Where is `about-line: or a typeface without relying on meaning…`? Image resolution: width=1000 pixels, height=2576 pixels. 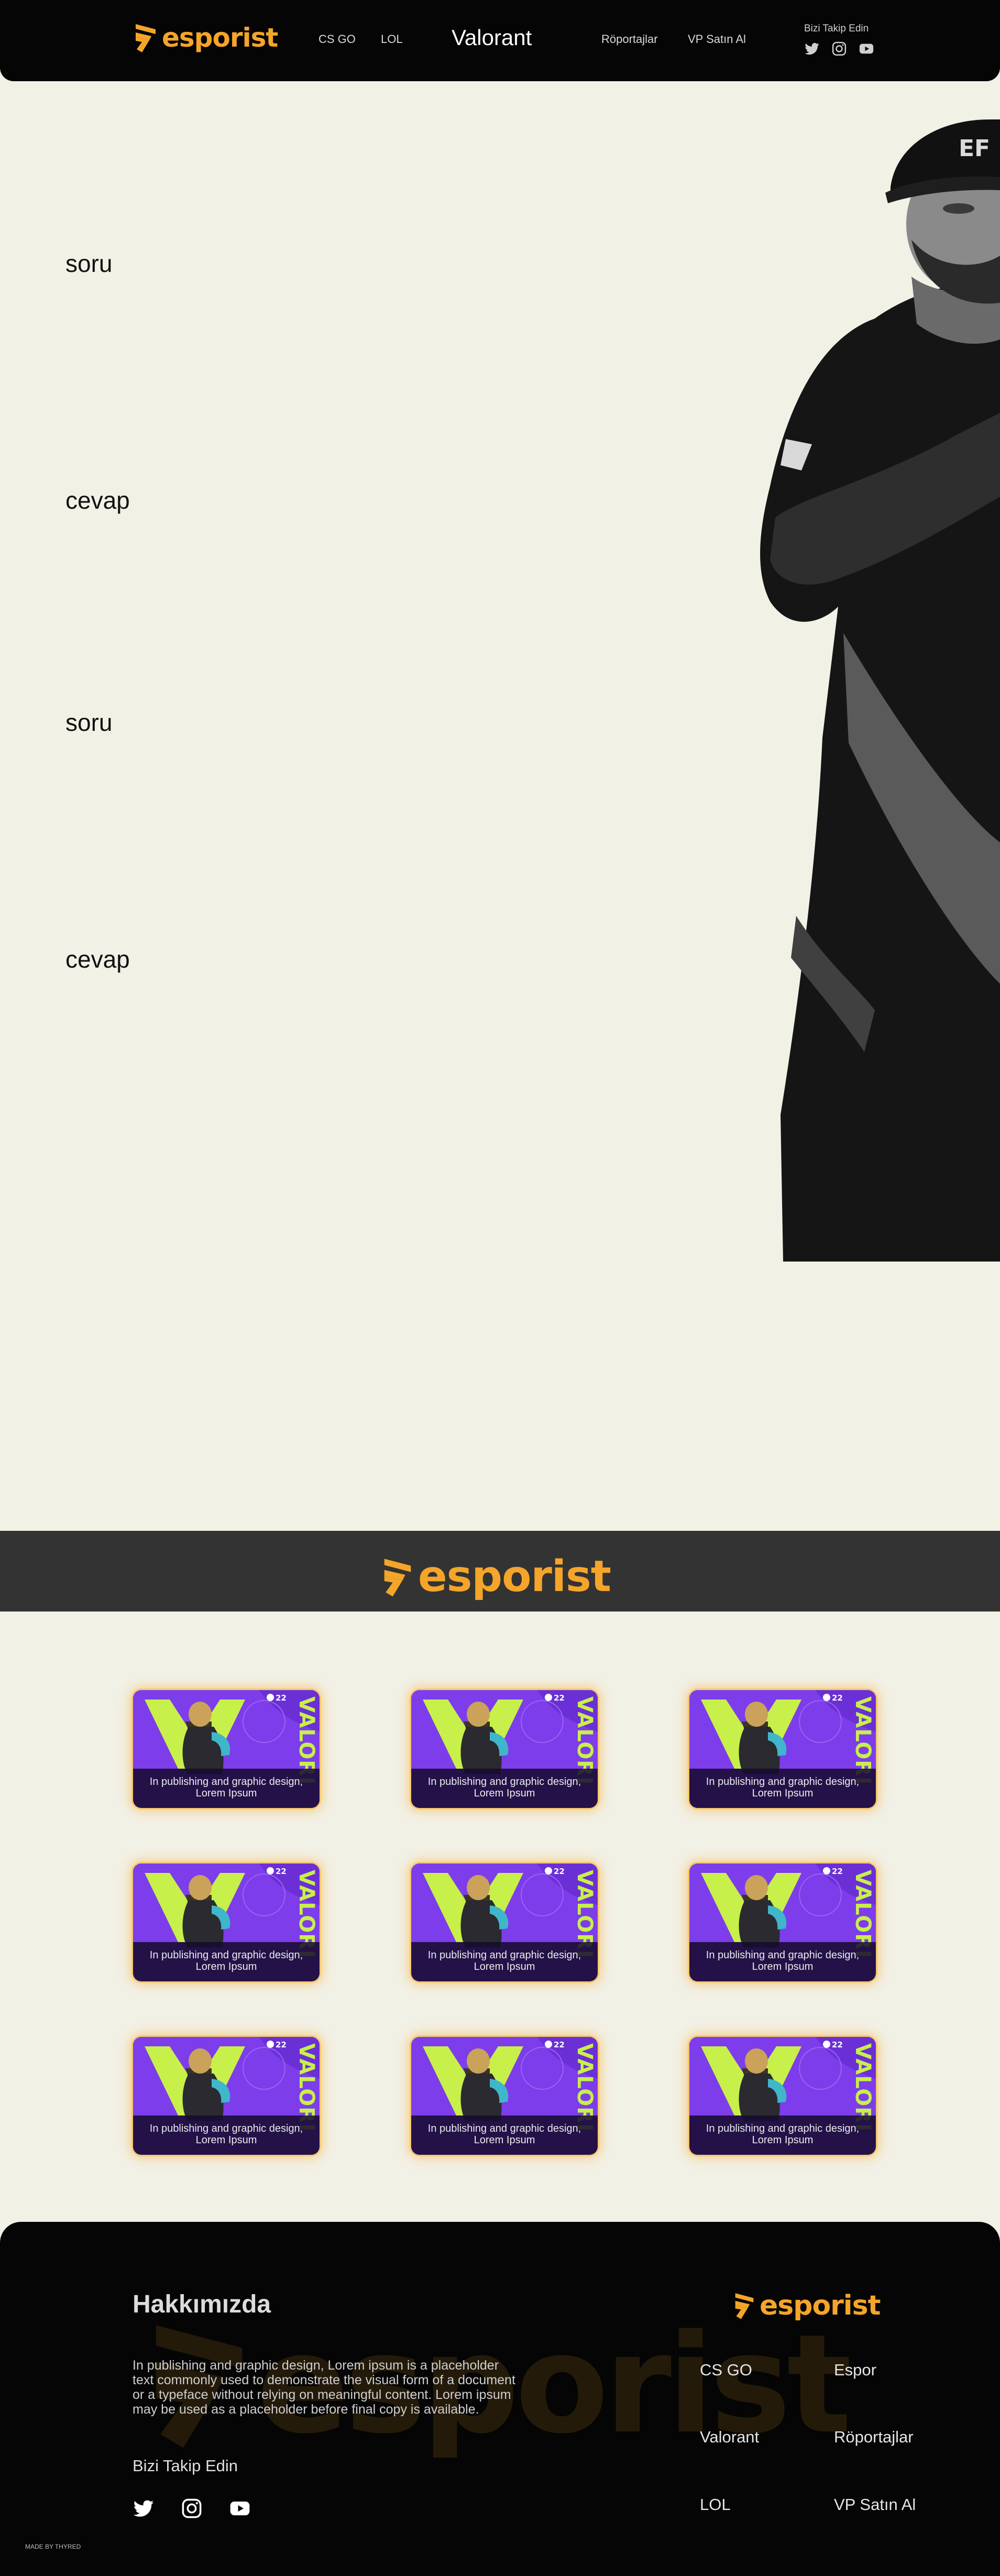
about-line: or a typeface without relying on meaning… is located at coordinates (322, 2394).